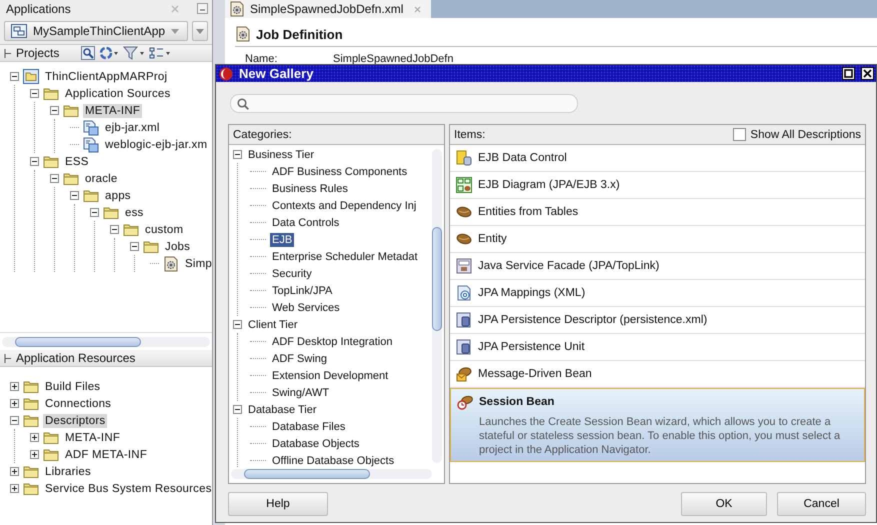  Describe the element at coordinates (117, 93) in the screenshot. I see `tree-item: Application Sources` at that location.